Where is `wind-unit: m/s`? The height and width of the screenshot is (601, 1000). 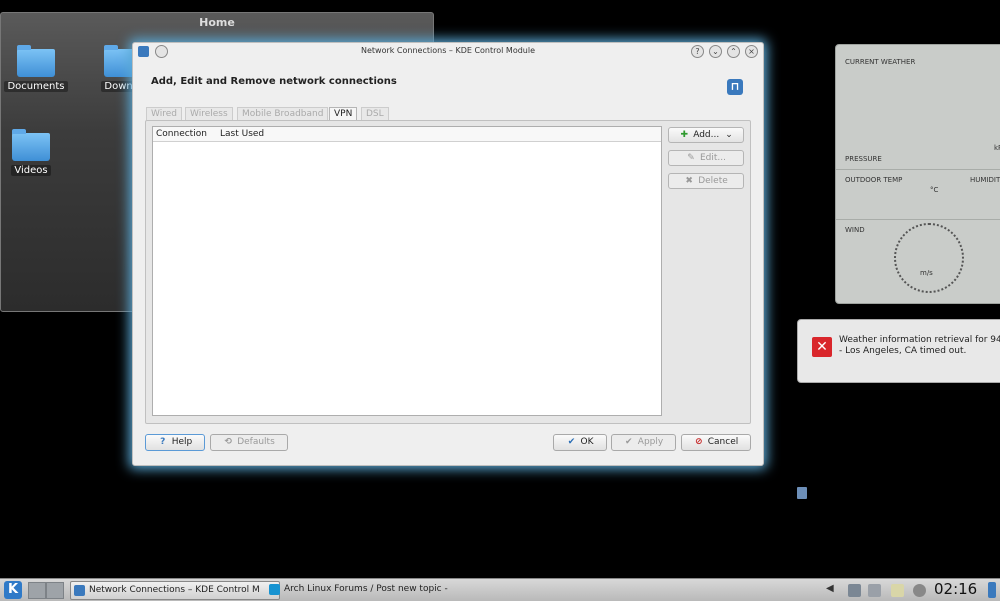 wind-unit: m/s is located at coordinates (926, 273).